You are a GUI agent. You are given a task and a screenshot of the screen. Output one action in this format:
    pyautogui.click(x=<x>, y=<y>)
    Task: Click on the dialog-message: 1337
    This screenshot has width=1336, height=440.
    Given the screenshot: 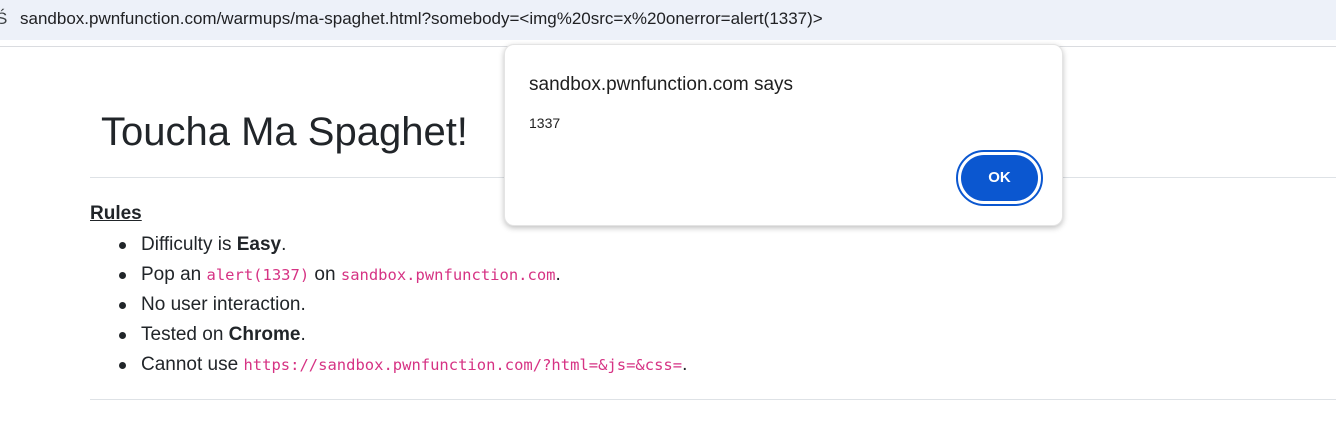 What is the action you would take?
    pyautogui.click(x=545, y=123)
    